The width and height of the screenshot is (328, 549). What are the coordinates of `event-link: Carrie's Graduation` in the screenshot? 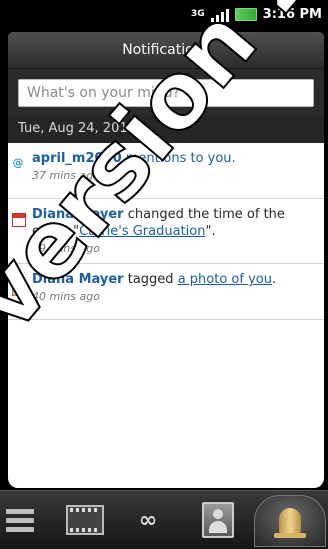 It's located at (142, 231).